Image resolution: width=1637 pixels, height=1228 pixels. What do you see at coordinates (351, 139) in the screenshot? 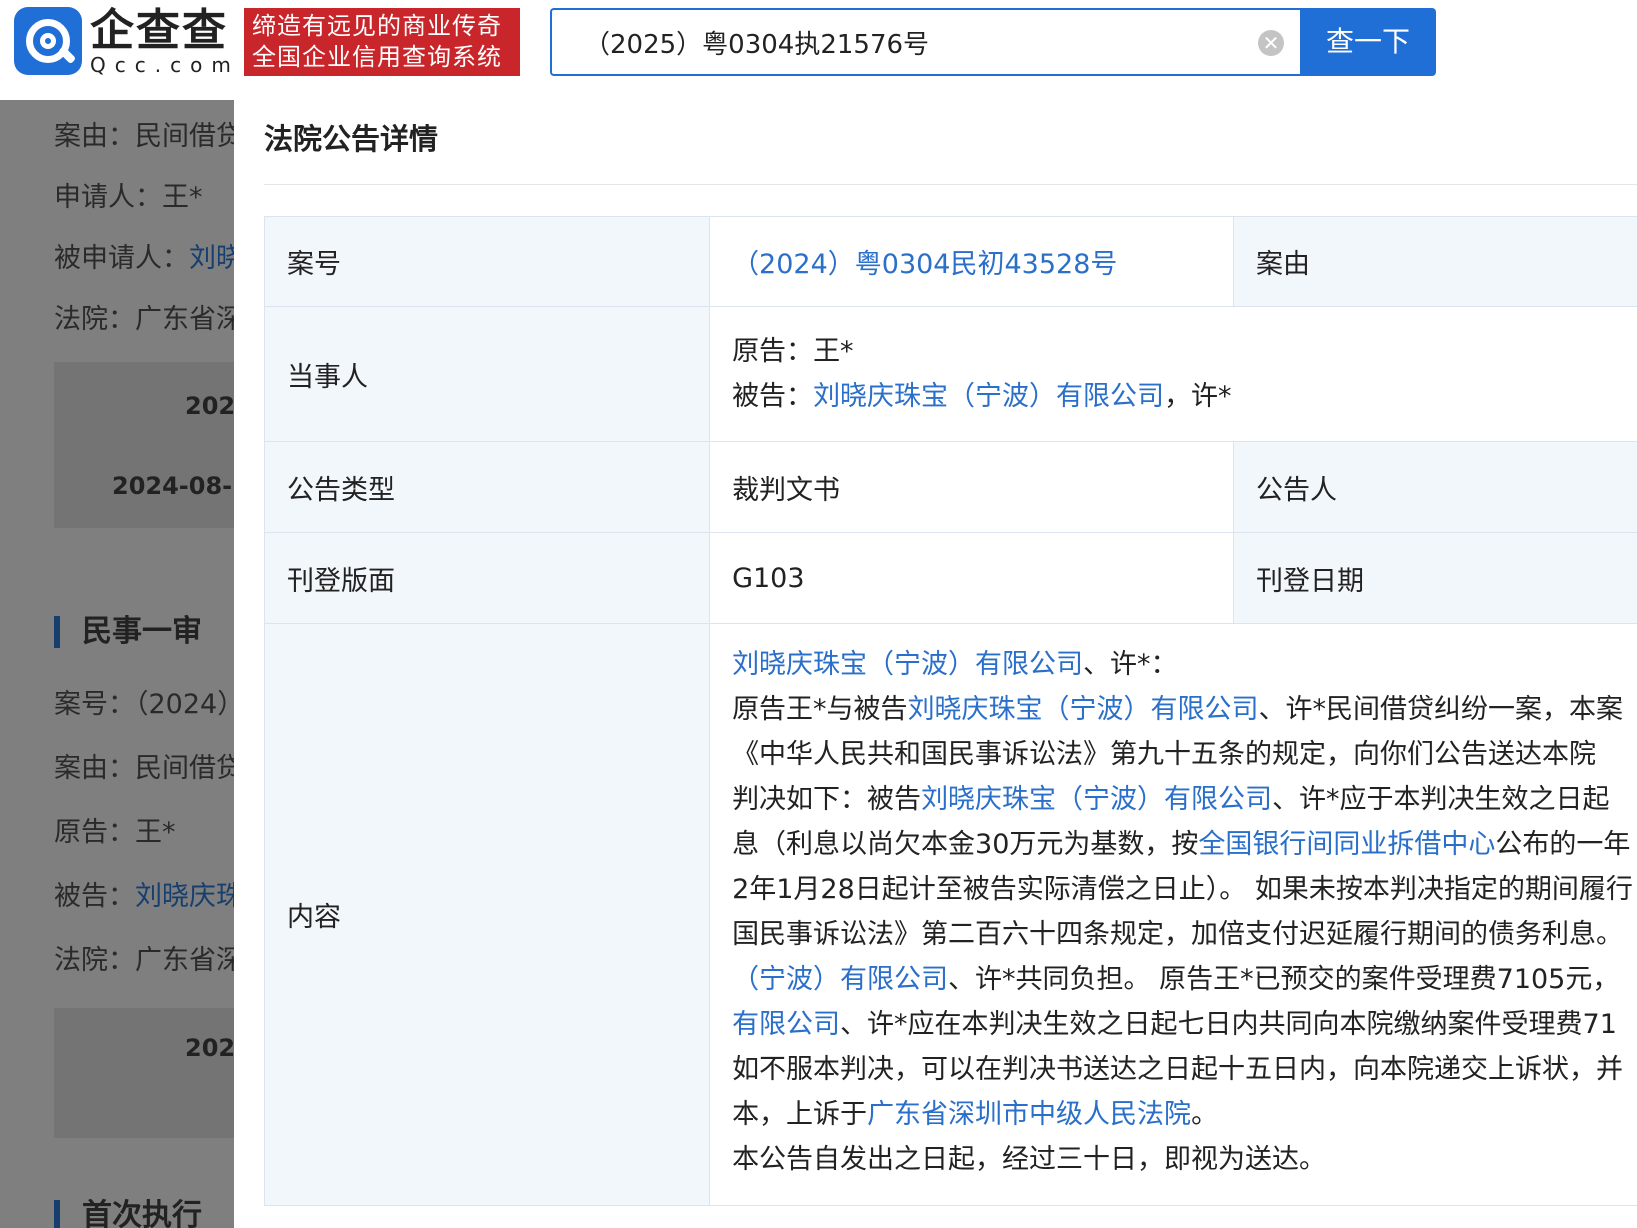
I see `modal-title: 法院公告详情` at bounding box center [351, 139].